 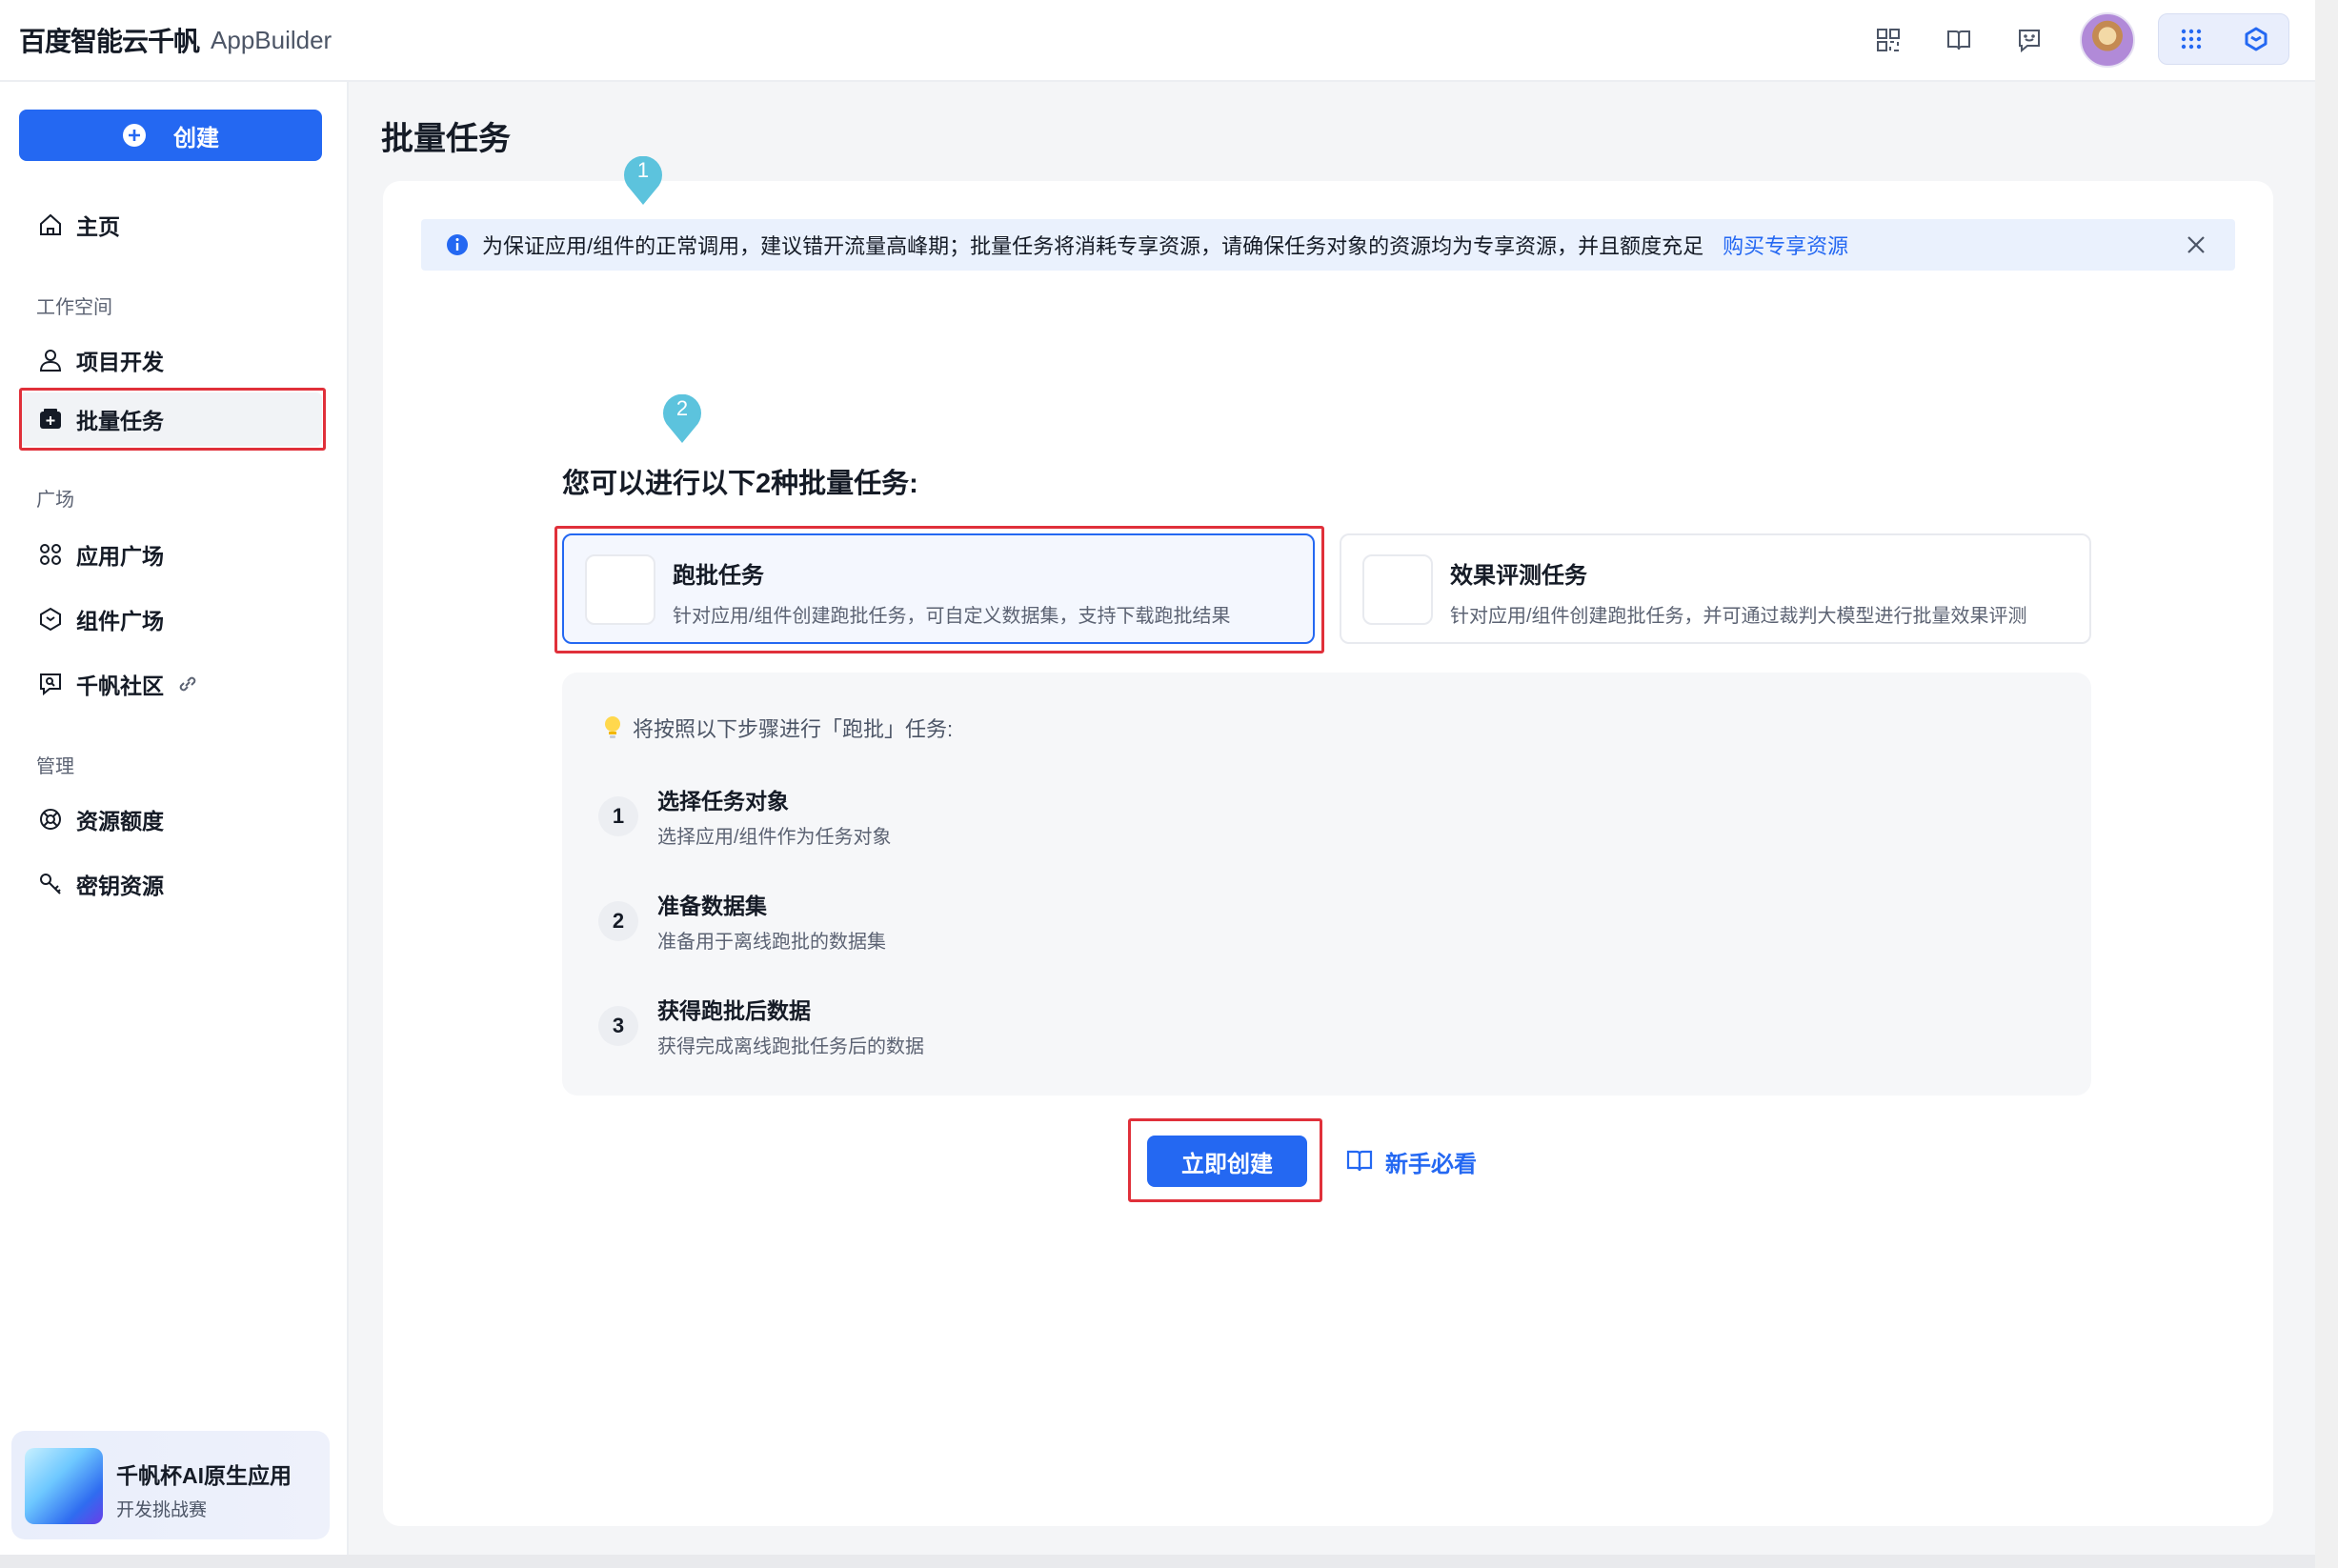 What do you see at coordinates (171, 684) in the screenshot?
I see `sidebar-item-community: 千帆社区` at bounding box center [171, 684].